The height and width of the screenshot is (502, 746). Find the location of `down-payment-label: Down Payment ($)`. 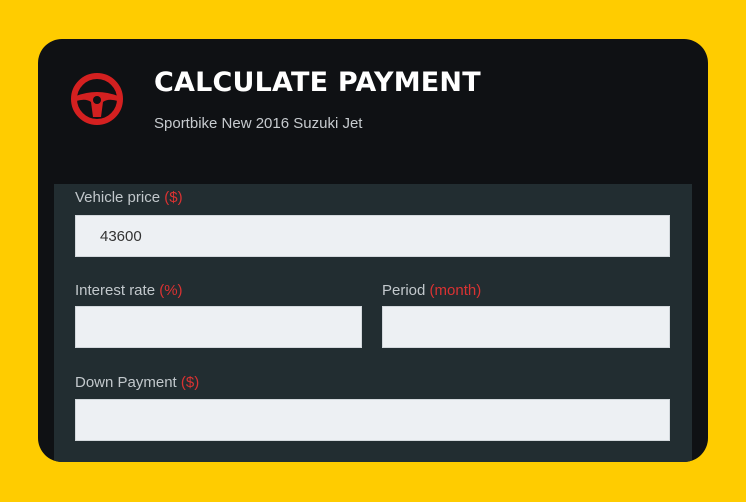

down-payment-label: Down Payment ($) is located at coordinates (137, 382).